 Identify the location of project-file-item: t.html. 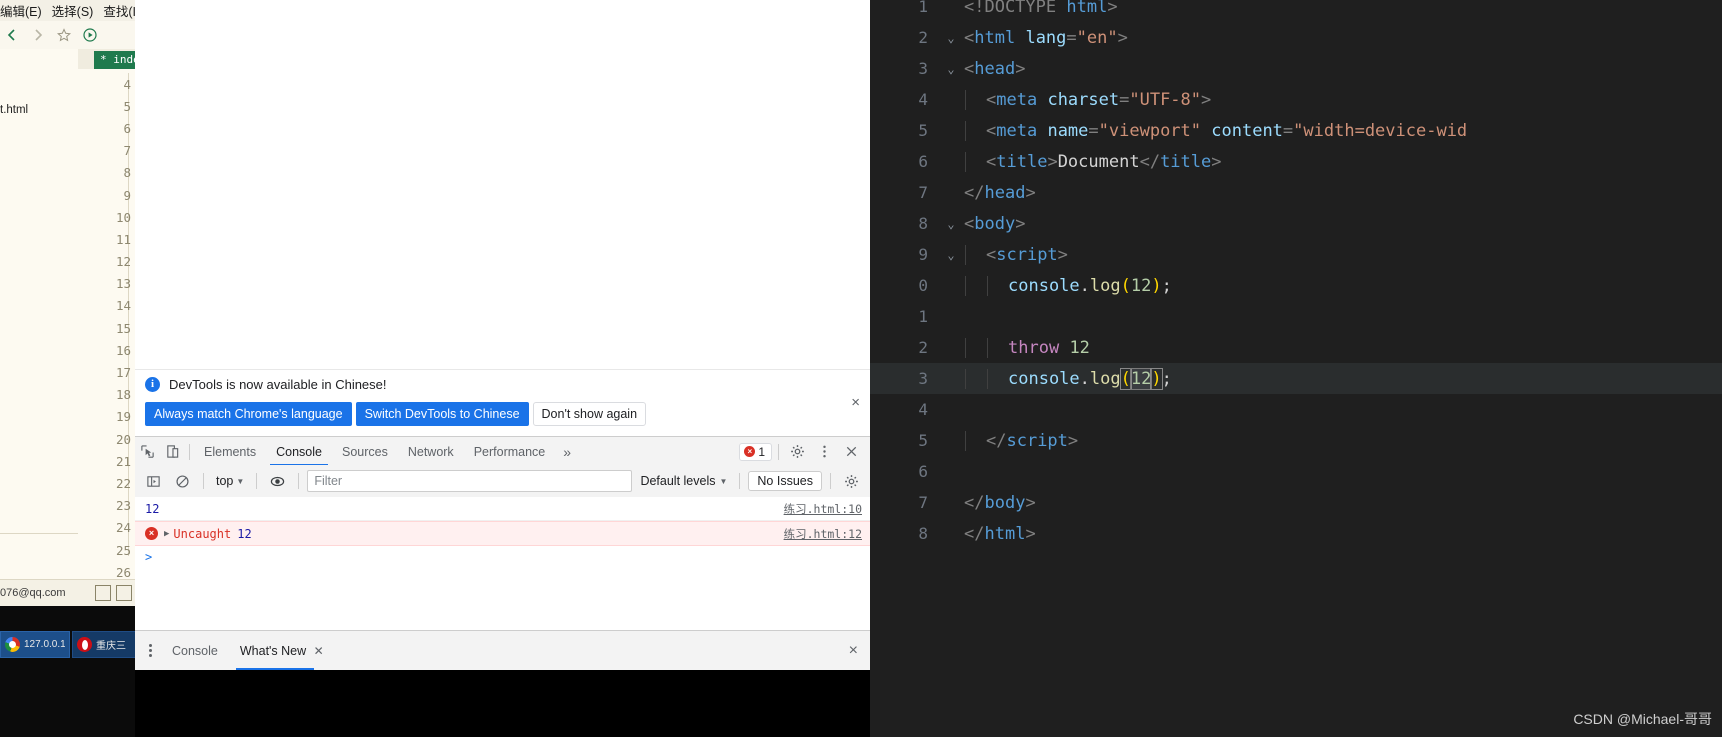
(14, 110).